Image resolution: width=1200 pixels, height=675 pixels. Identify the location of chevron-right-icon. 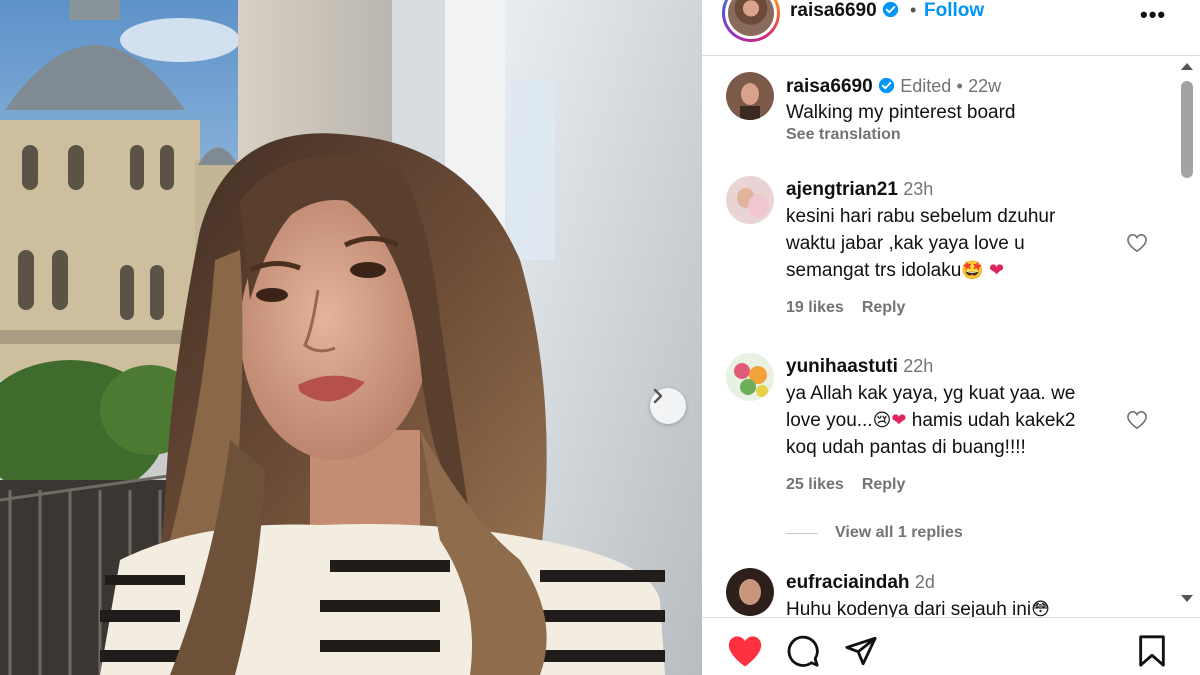
(658, 396).